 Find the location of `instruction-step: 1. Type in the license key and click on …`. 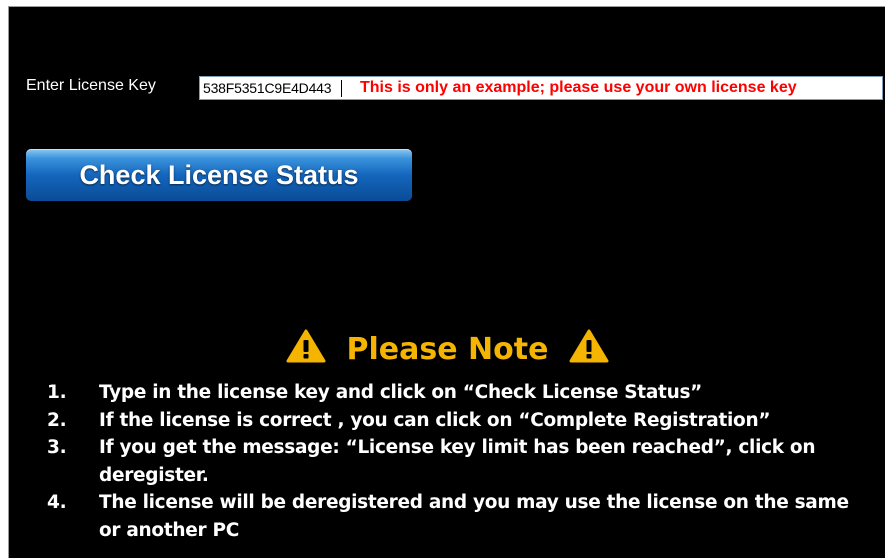

instruction-step: 1. Type in the license key and click on … is located at coordinates (457, 393).